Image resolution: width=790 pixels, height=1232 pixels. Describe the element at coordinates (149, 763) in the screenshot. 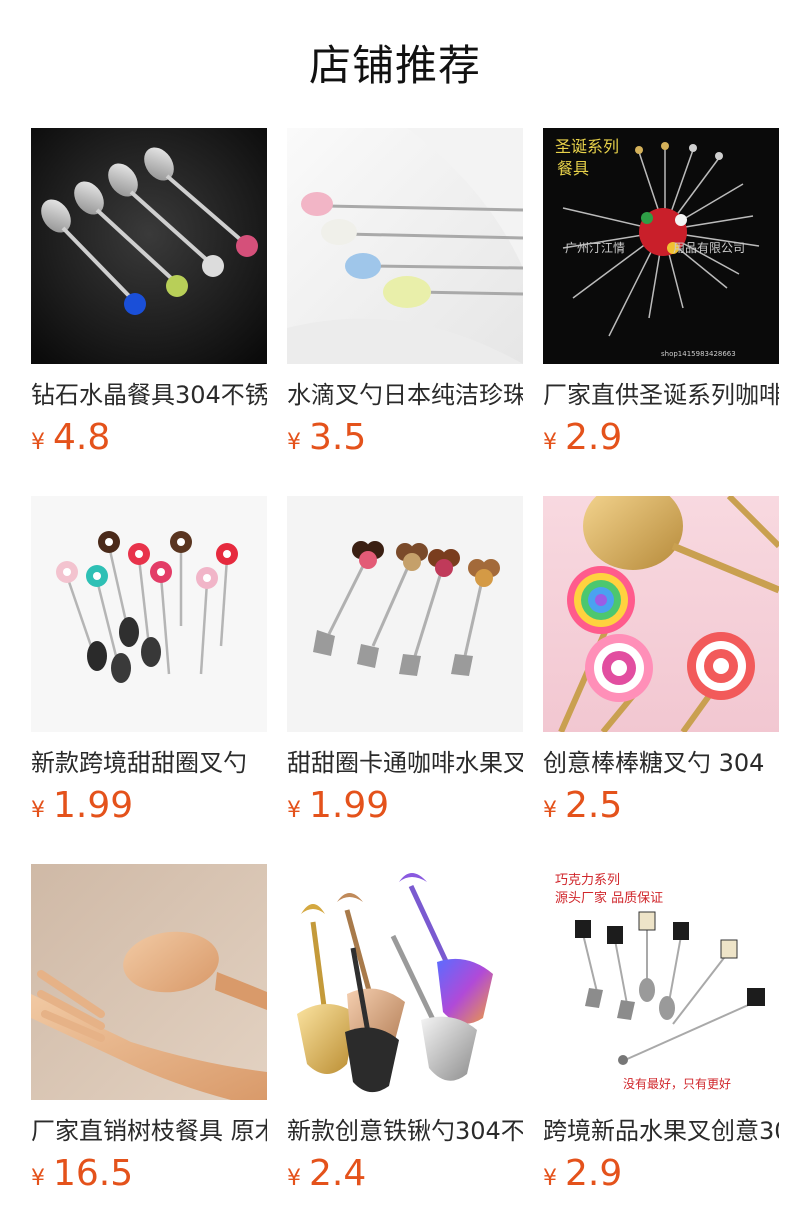

I see `product-name: 新款跨境甜甜圈叉勺` at that location.